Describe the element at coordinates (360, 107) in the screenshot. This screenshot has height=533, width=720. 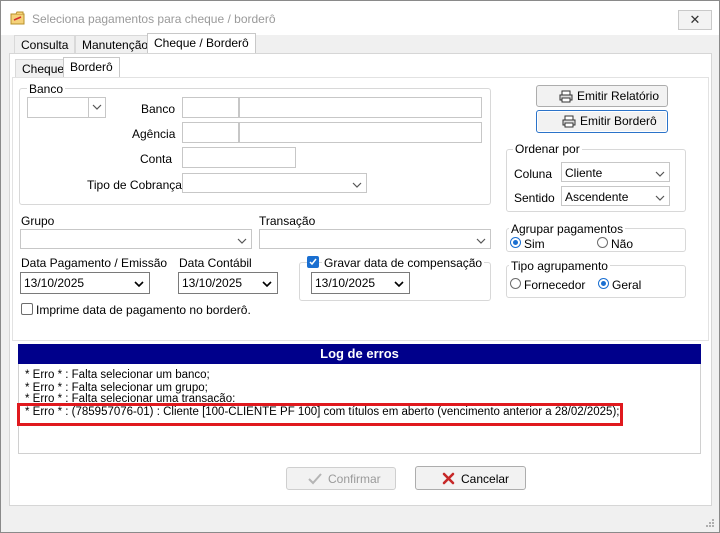
I see `banco-name-input` at that location.